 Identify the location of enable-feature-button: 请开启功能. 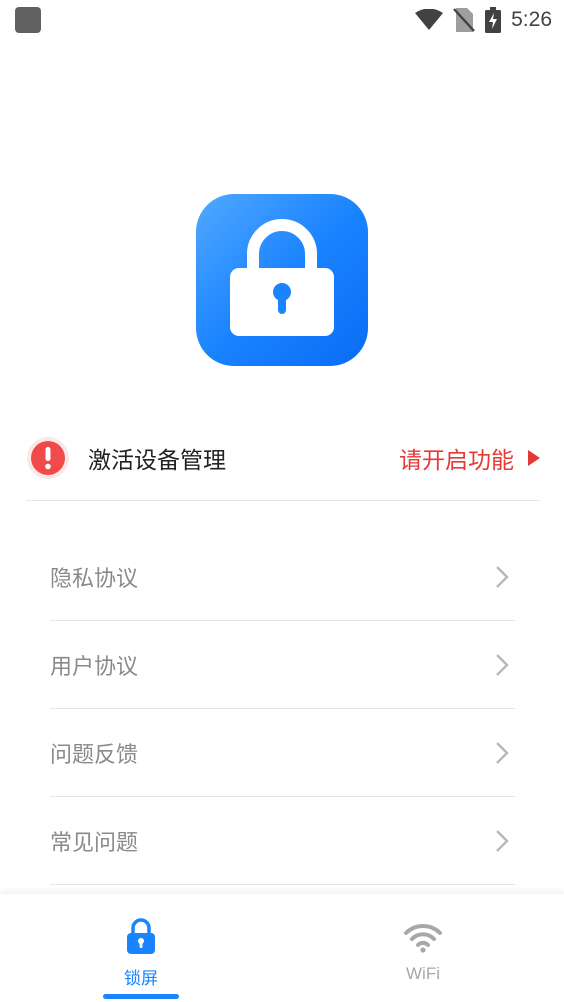
(469, 458).